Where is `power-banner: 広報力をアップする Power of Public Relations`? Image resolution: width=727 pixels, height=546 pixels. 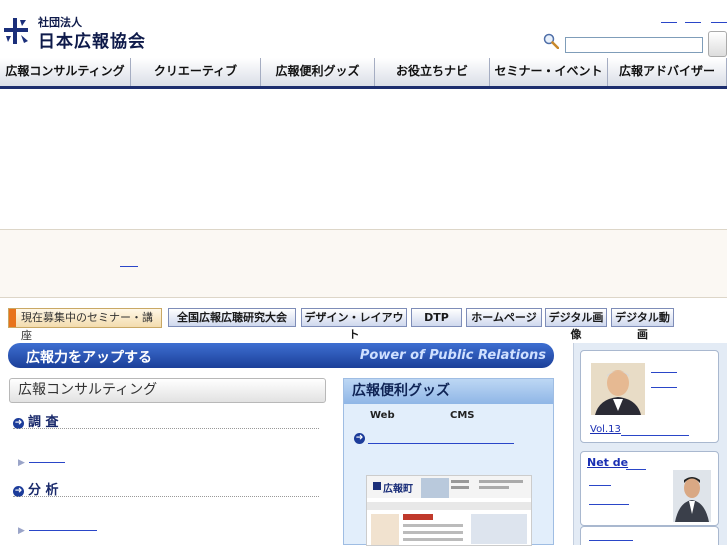
power-banner: 広報力をアップする Power of Public Relations is located at coordinates (281, 355).